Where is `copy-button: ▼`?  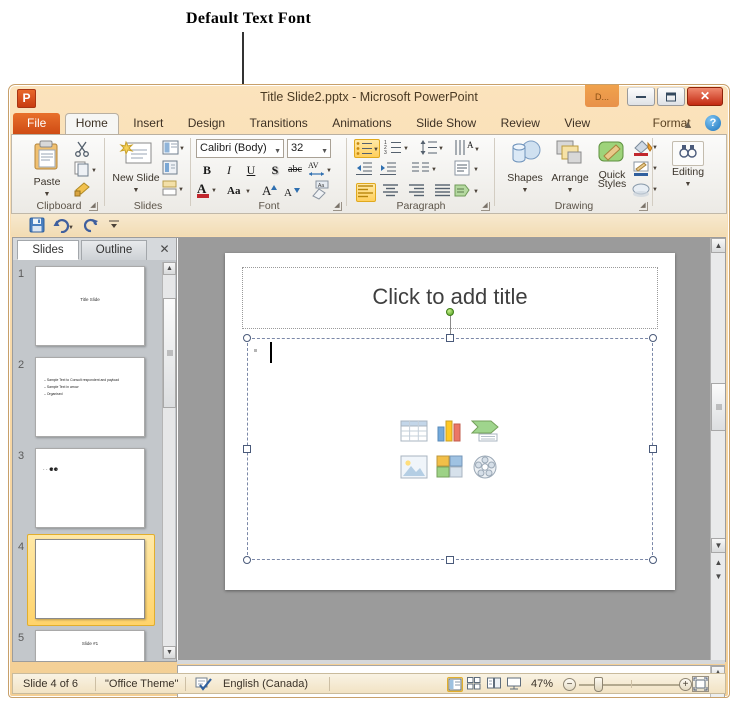
copy-button: ▼ is located at coordinates (85, 171).